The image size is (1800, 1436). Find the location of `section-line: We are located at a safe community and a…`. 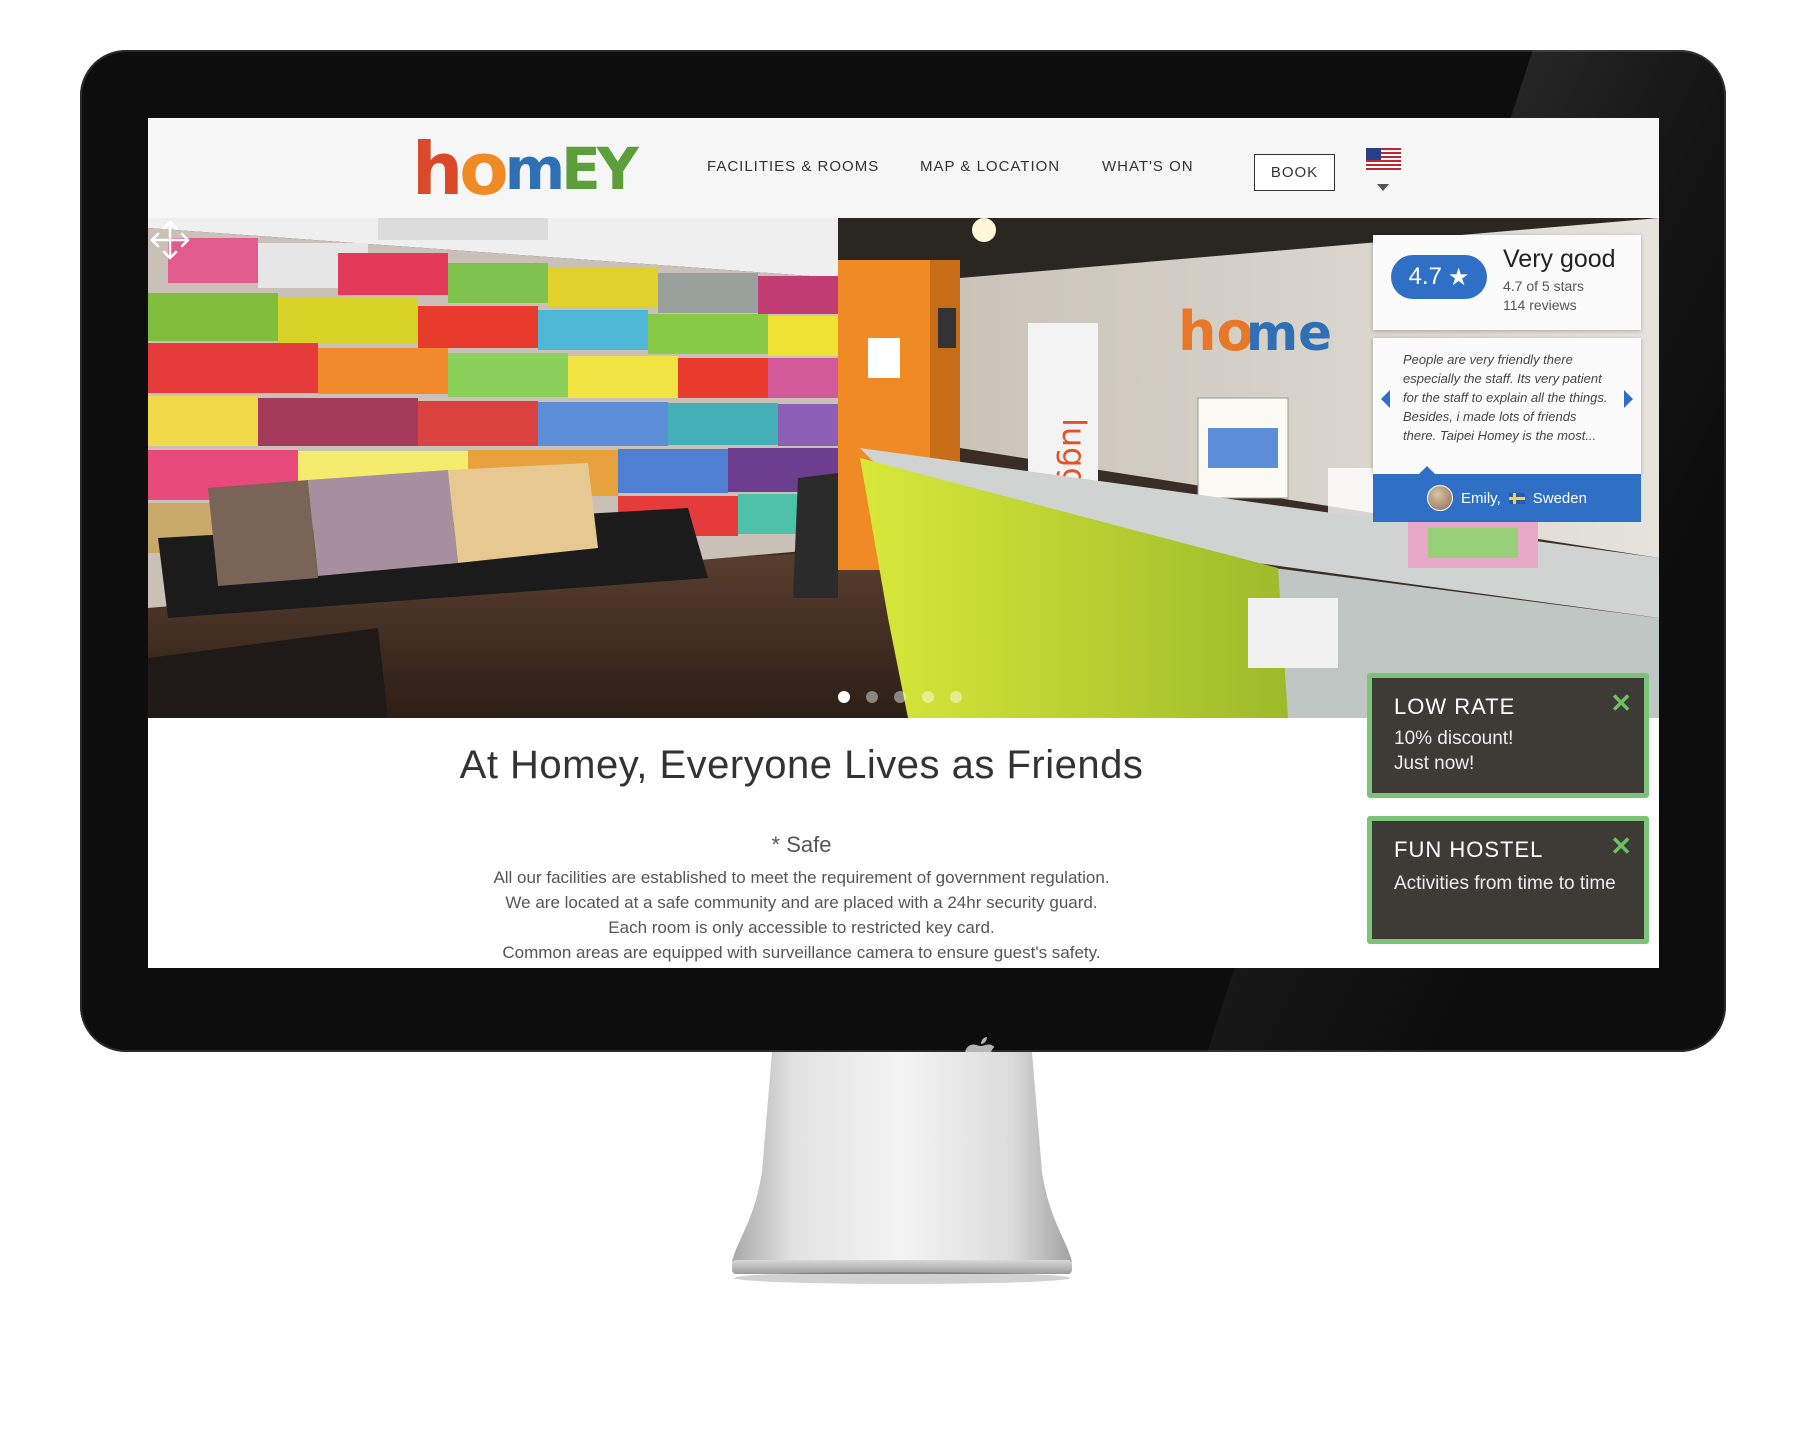

section-line: We are located at a safe community and a… is located at coordinates (801, 902).